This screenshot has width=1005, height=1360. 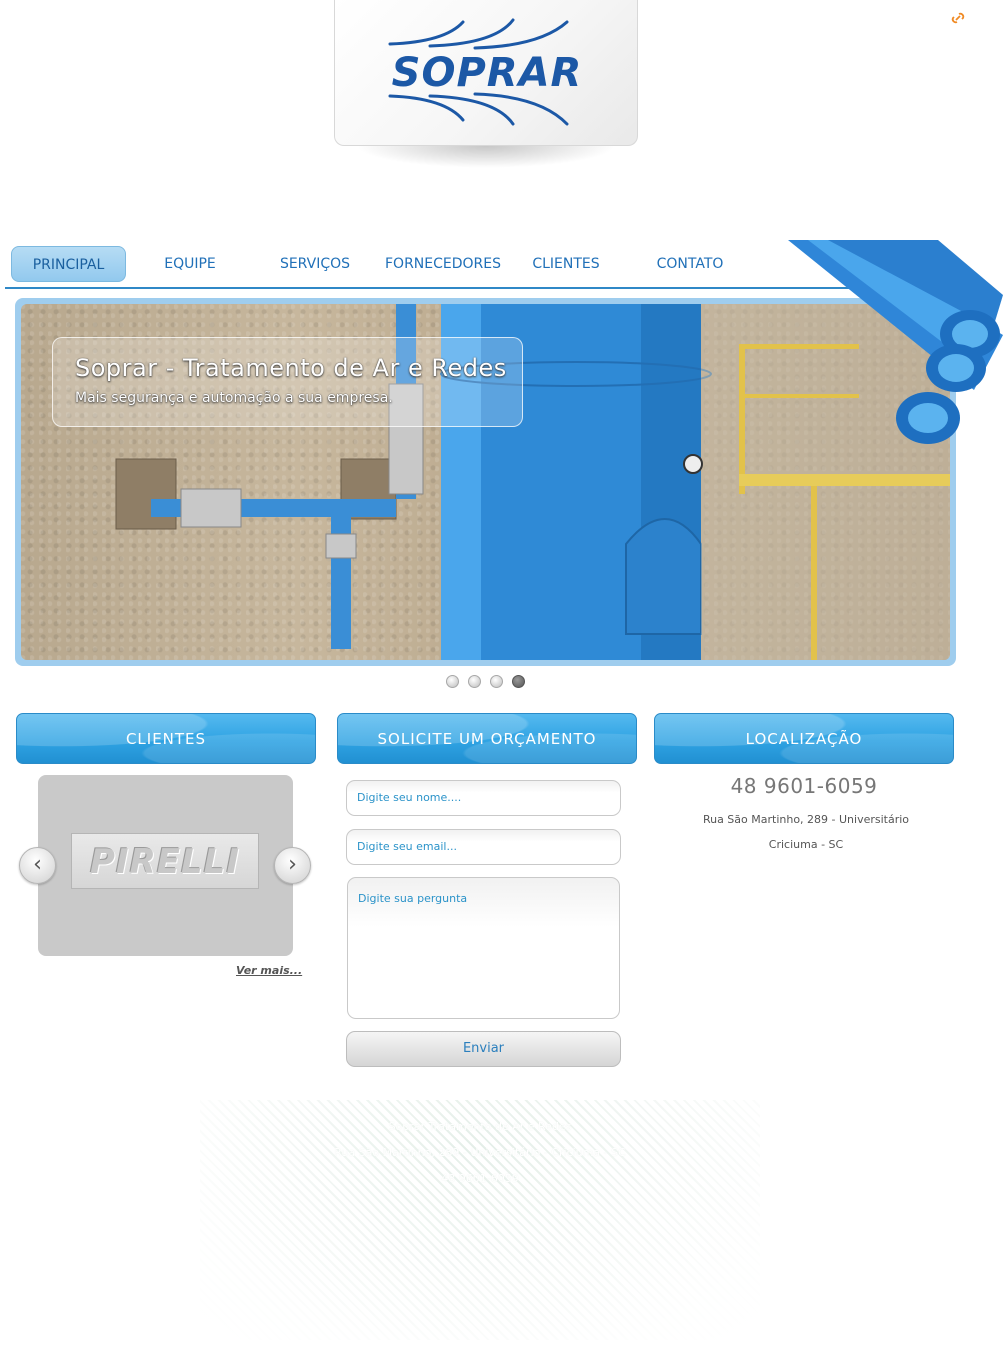 What do you see at coordinates (804, 786) in the screenshot?
I see `phone-number: 48 9601-6059` at bounding box center [804, 786].